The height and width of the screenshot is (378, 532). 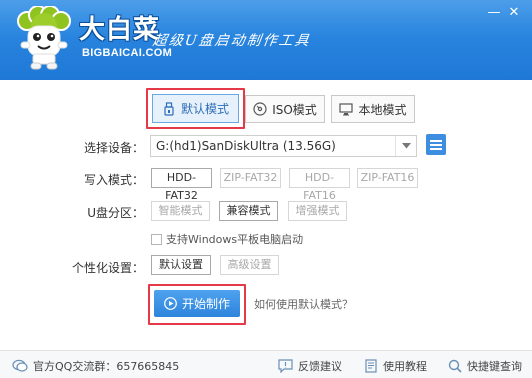 What do you see at coordinates (106, 366) in the screenshot?
I see `qq-group-text: 官方QQ交流群：657665845` at bounding box center [106, 366].